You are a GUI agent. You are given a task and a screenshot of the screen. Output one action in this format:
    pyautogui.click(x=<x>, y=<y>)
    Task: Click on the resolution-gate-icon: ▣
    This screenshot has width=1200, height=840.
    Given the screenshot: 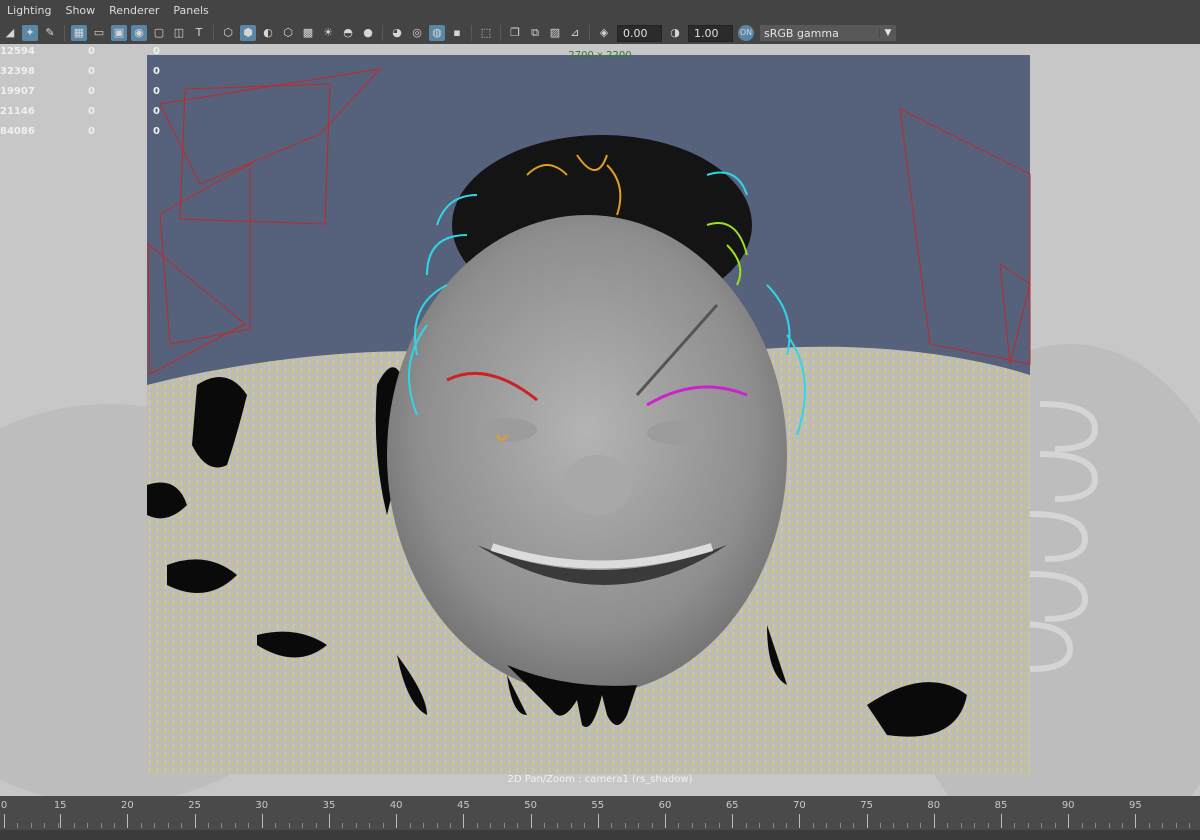 What is the action you would take?
    pyautogui.click(x=119, y=33)
    